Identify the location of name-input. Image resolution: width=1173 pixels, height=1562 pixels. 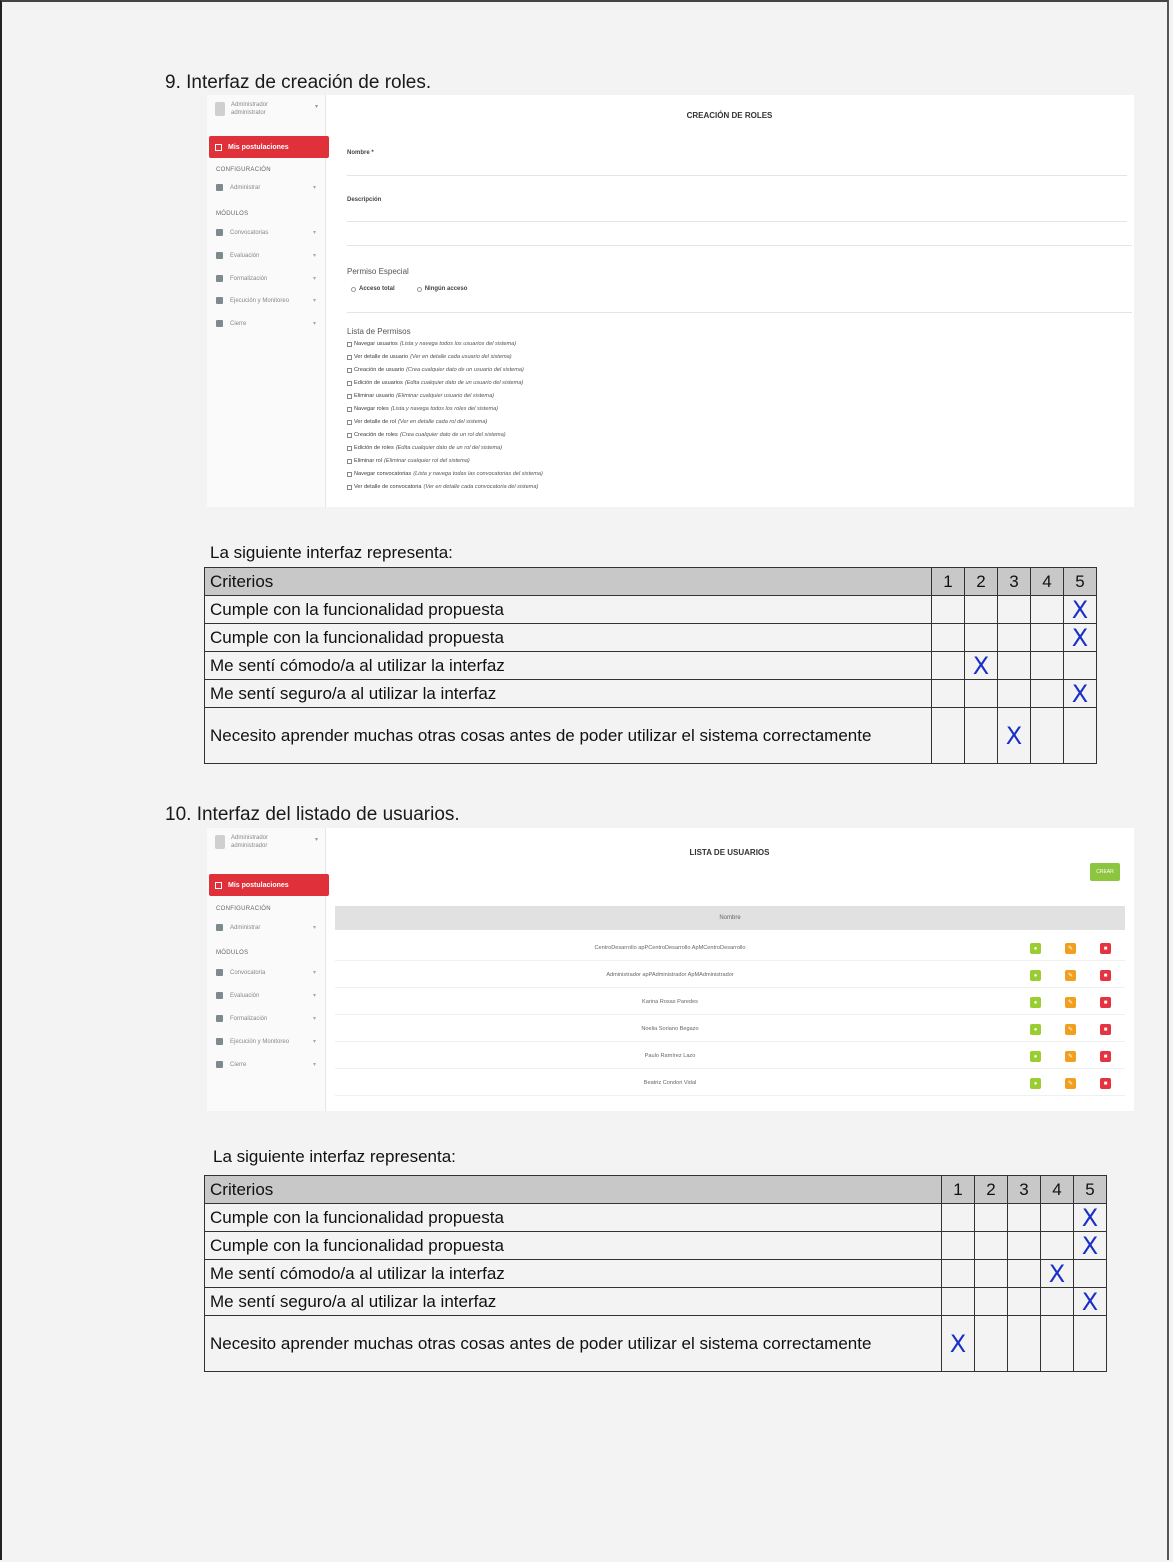
(737, 175).